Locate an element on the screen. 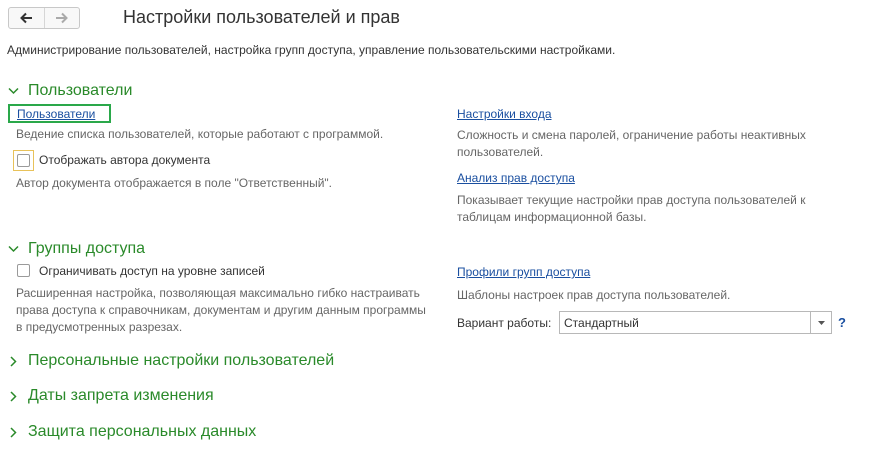  restrict-records-label: Ограничивать доступ на уровне записей is located at coordinates (152, 271).